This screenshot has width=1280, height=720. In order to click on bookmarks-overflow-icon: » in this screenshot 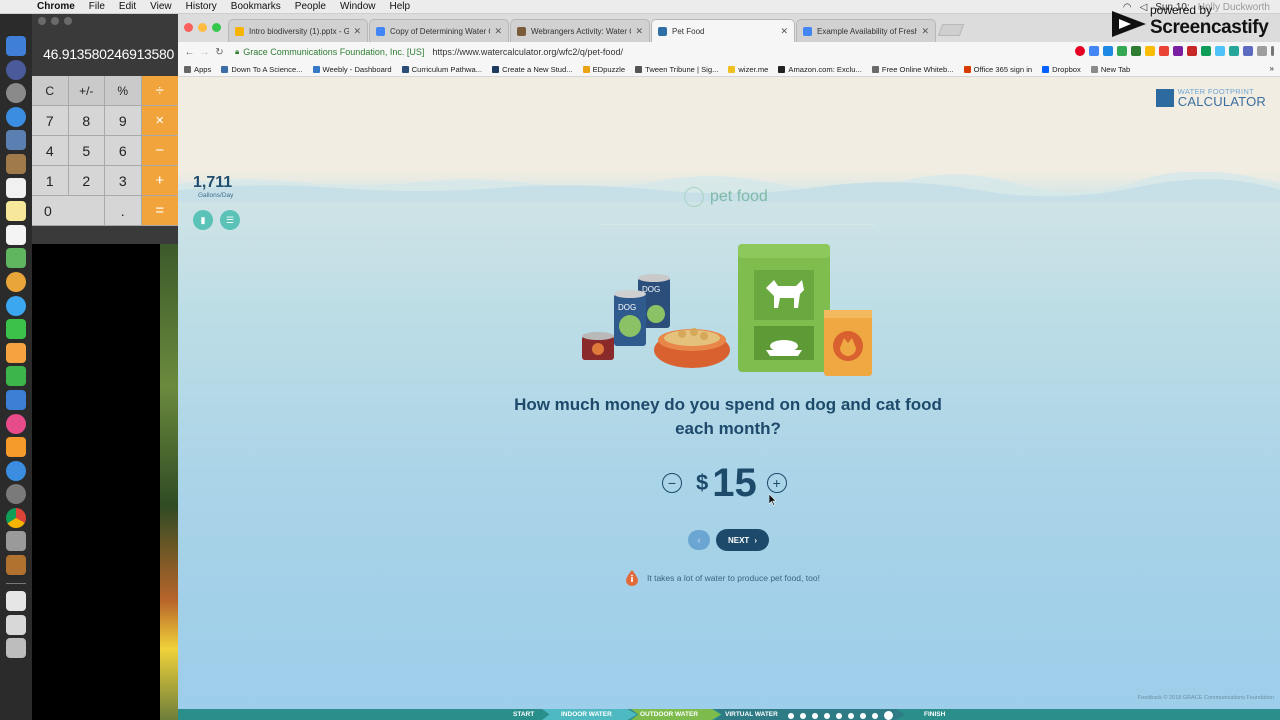, I will do `click(1272, 68)`.